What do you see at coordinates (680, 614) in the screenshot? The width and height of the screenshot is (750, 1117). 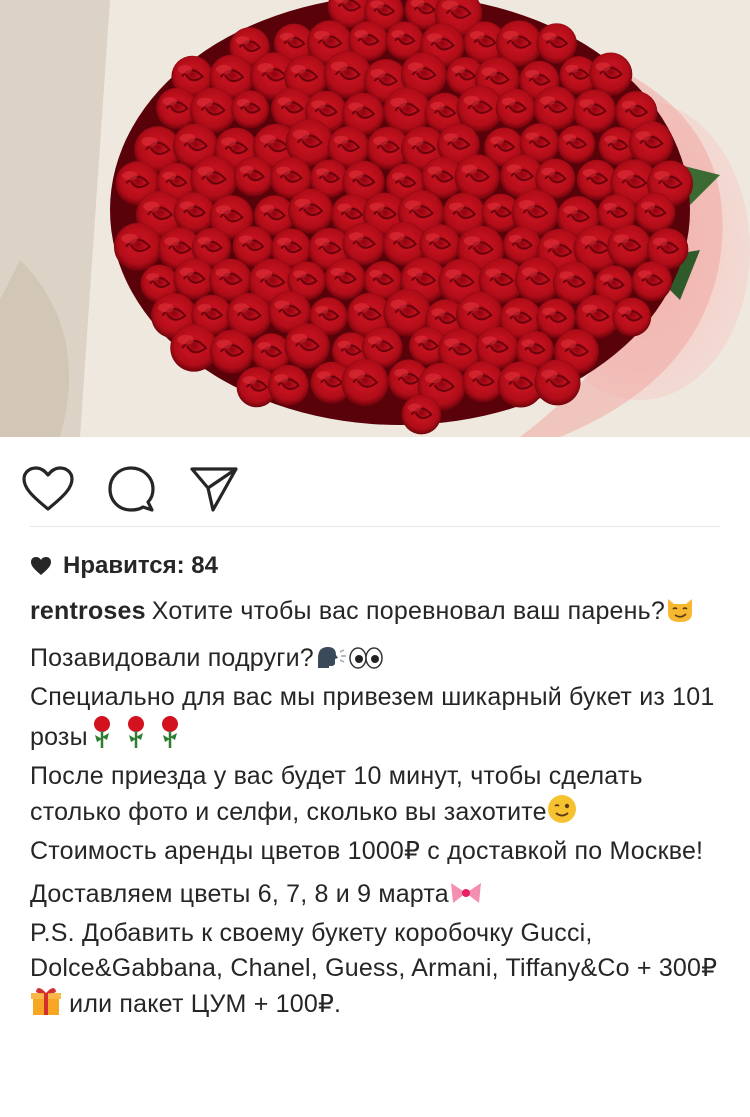 I see `smirking-cat-emoji-icon` at bounding box center [680, 614].